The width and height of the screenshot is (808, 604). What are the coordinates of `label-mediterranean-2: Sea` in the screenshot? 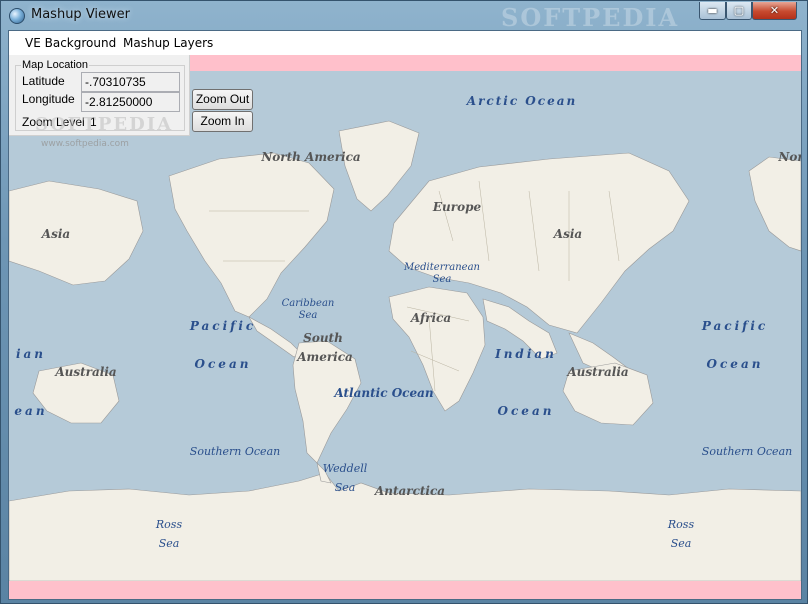 It's located at (442, 279).